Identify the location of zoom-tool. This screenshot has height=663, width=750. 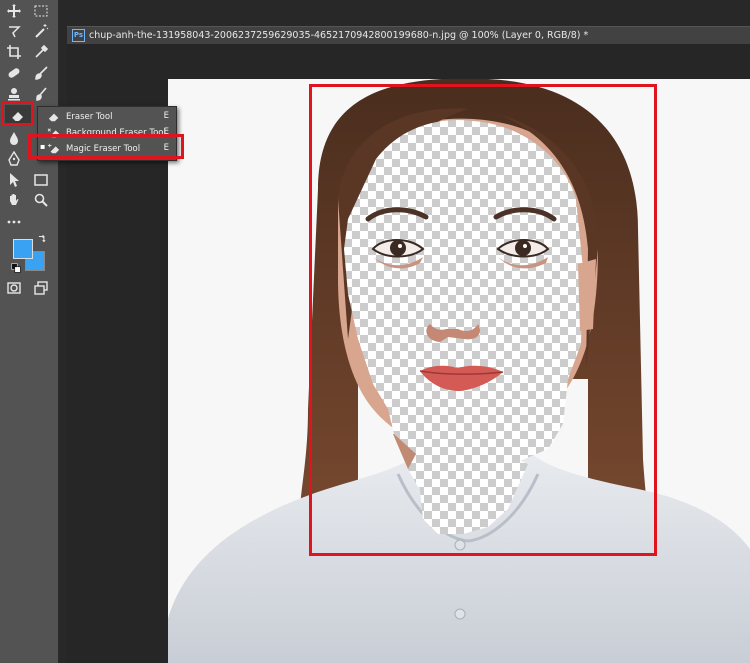
(41, 200).